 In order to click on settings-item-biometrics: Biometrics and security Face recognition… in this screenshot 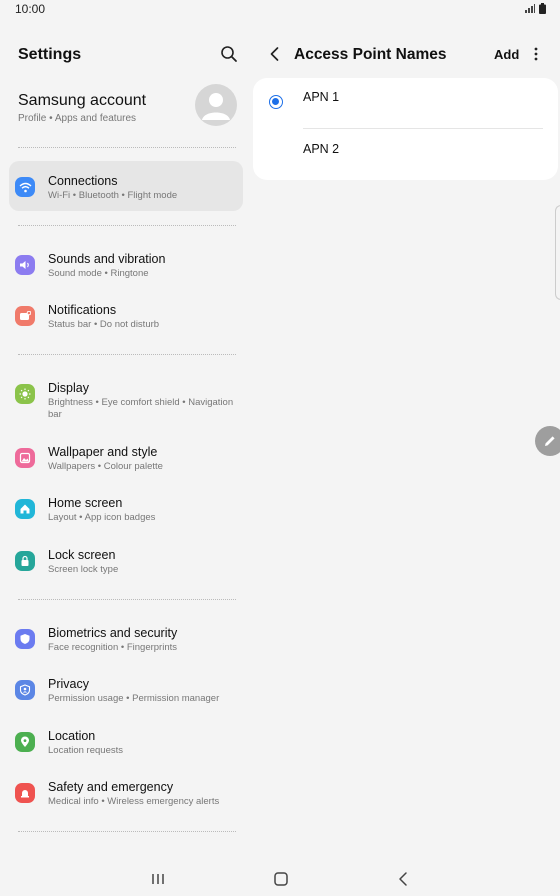, I will do `click(126, 638)`.